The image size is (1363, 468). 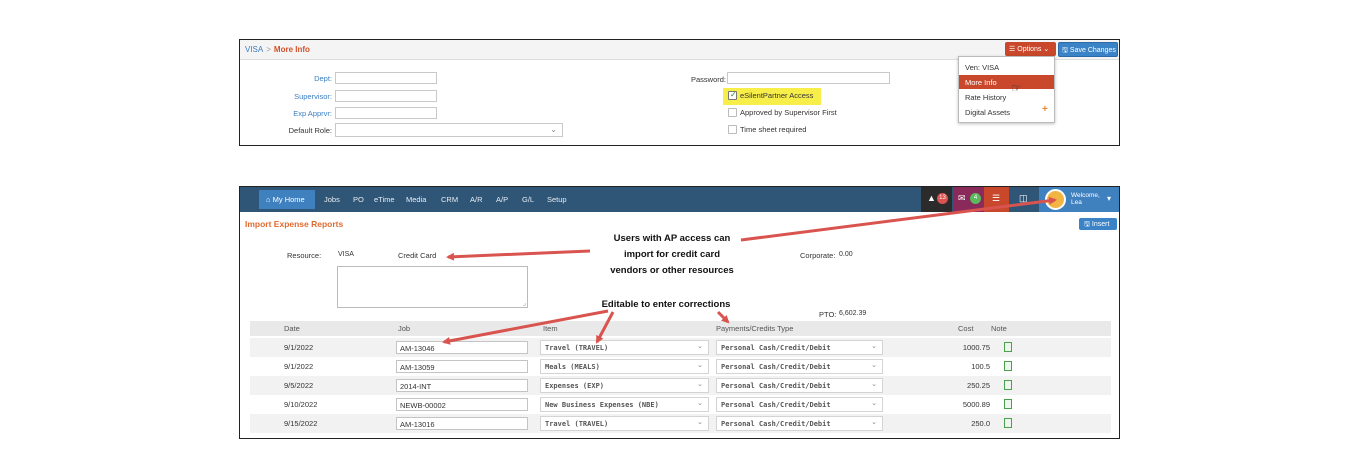 What do you see at coordinates (996, 199) in the screenshot?
I see `tasks-button: ☰` at bounding box center [996, 199].